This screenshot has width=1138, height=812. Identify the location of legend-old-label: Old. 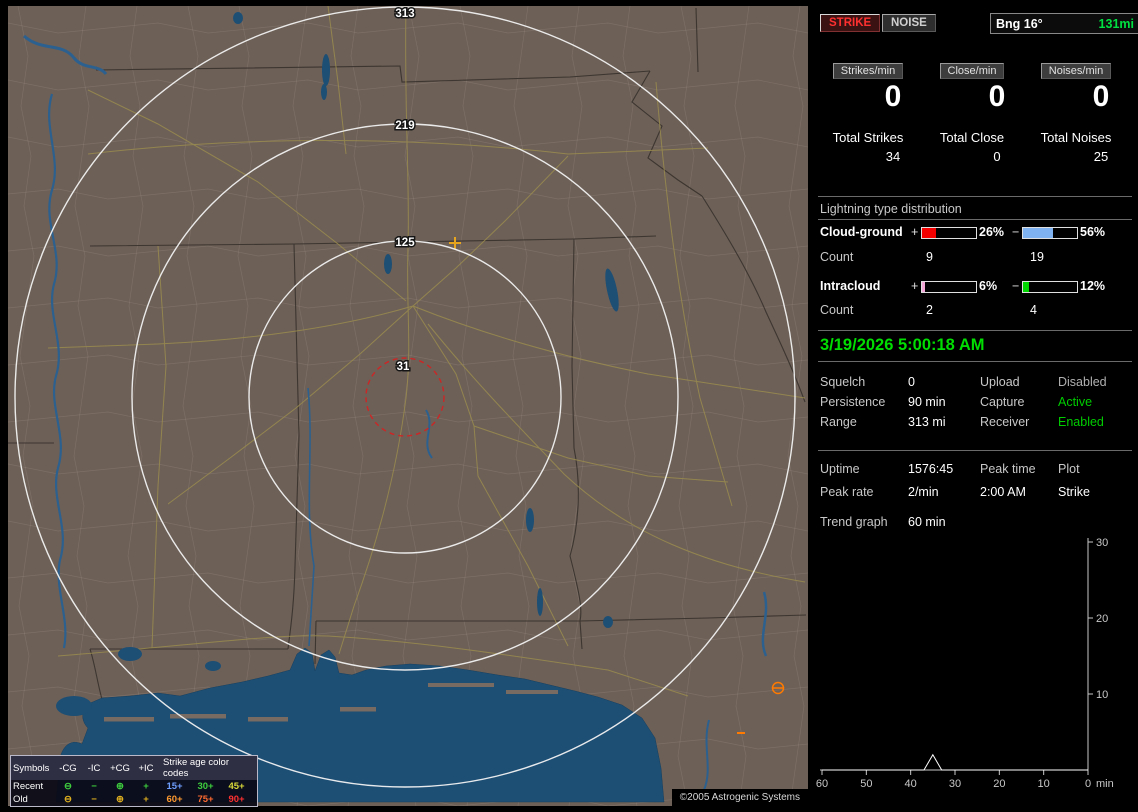
(20, 799).